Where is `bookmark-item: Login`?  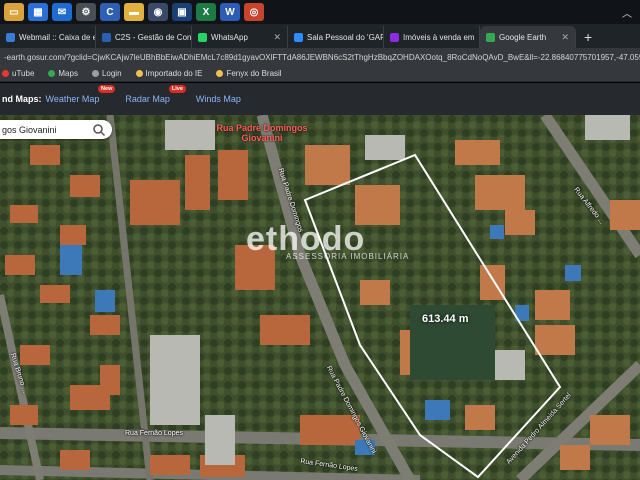
bookmark-item: Login is located at coordinates (106, 73).